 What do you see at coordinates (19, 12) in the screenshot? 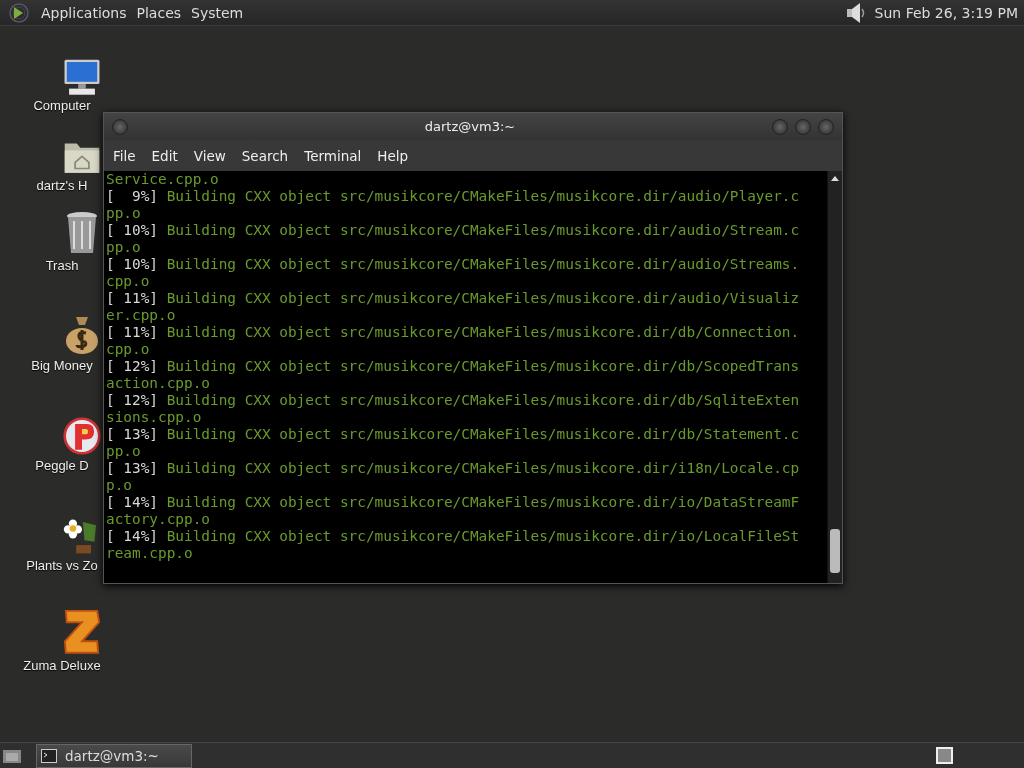
I see `logo-icon` at bounding box center [19, 12].